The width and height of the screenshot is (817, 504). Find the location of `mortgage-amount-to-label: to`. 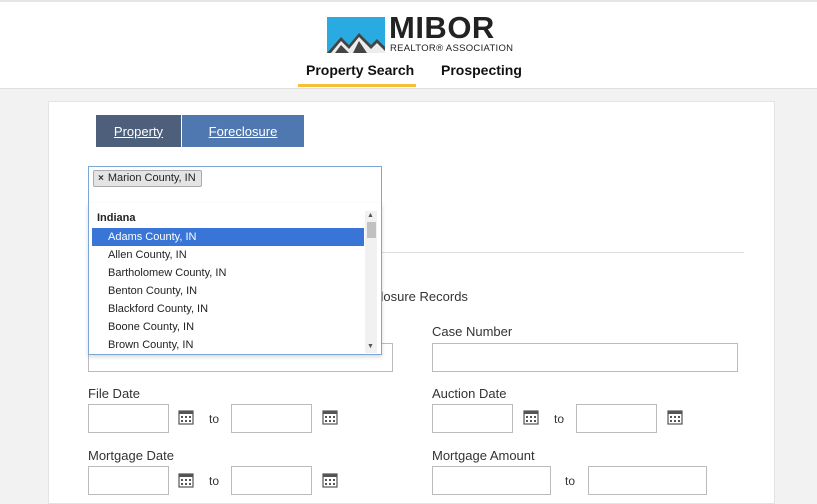

mortgage-amount-to-label: to is located at coordinates (570, 481).